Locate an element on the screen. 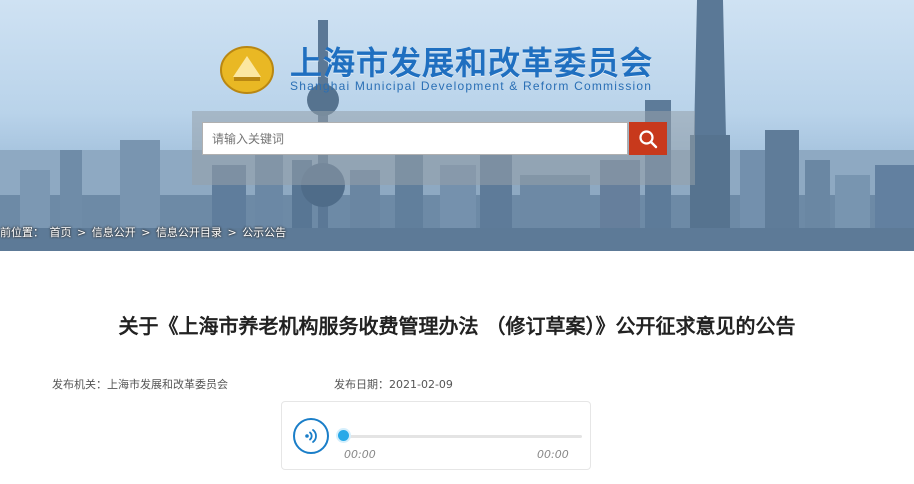 Image resolution: width=914 pixels, height=484 pixels. publisher-value: 上海市发展和改革委员会 is located at coordinates (167, 384).